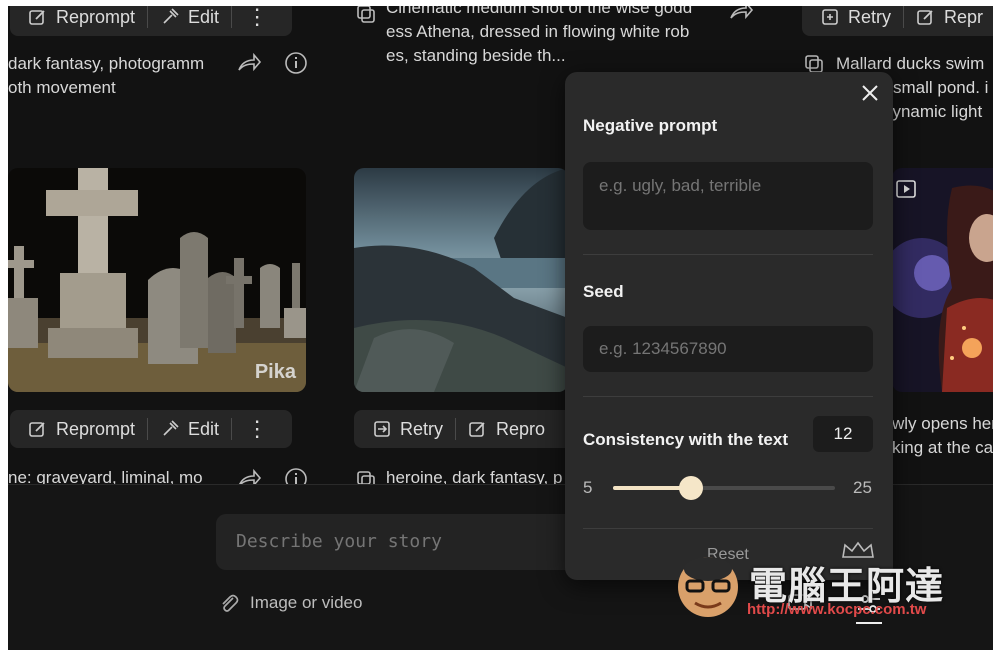 This screenshot has height=656, width=1000. Describe the element at coordinates (869, 623) in the screenshot. I see `active-indicator` at that location.